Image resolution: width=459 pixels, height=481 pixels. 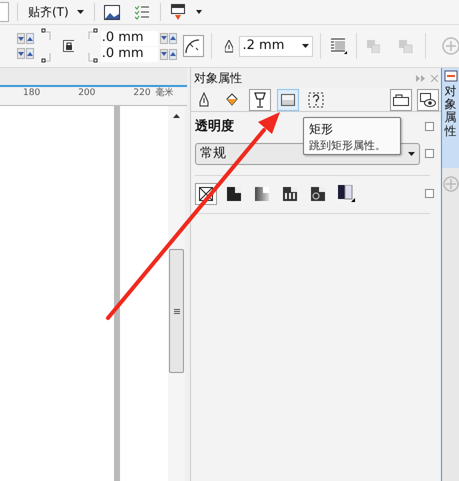 What do you see at coordinates (218, 78) in the screenshot?
I see `panel-title: 对象属性` at bounding box center [218, 78].